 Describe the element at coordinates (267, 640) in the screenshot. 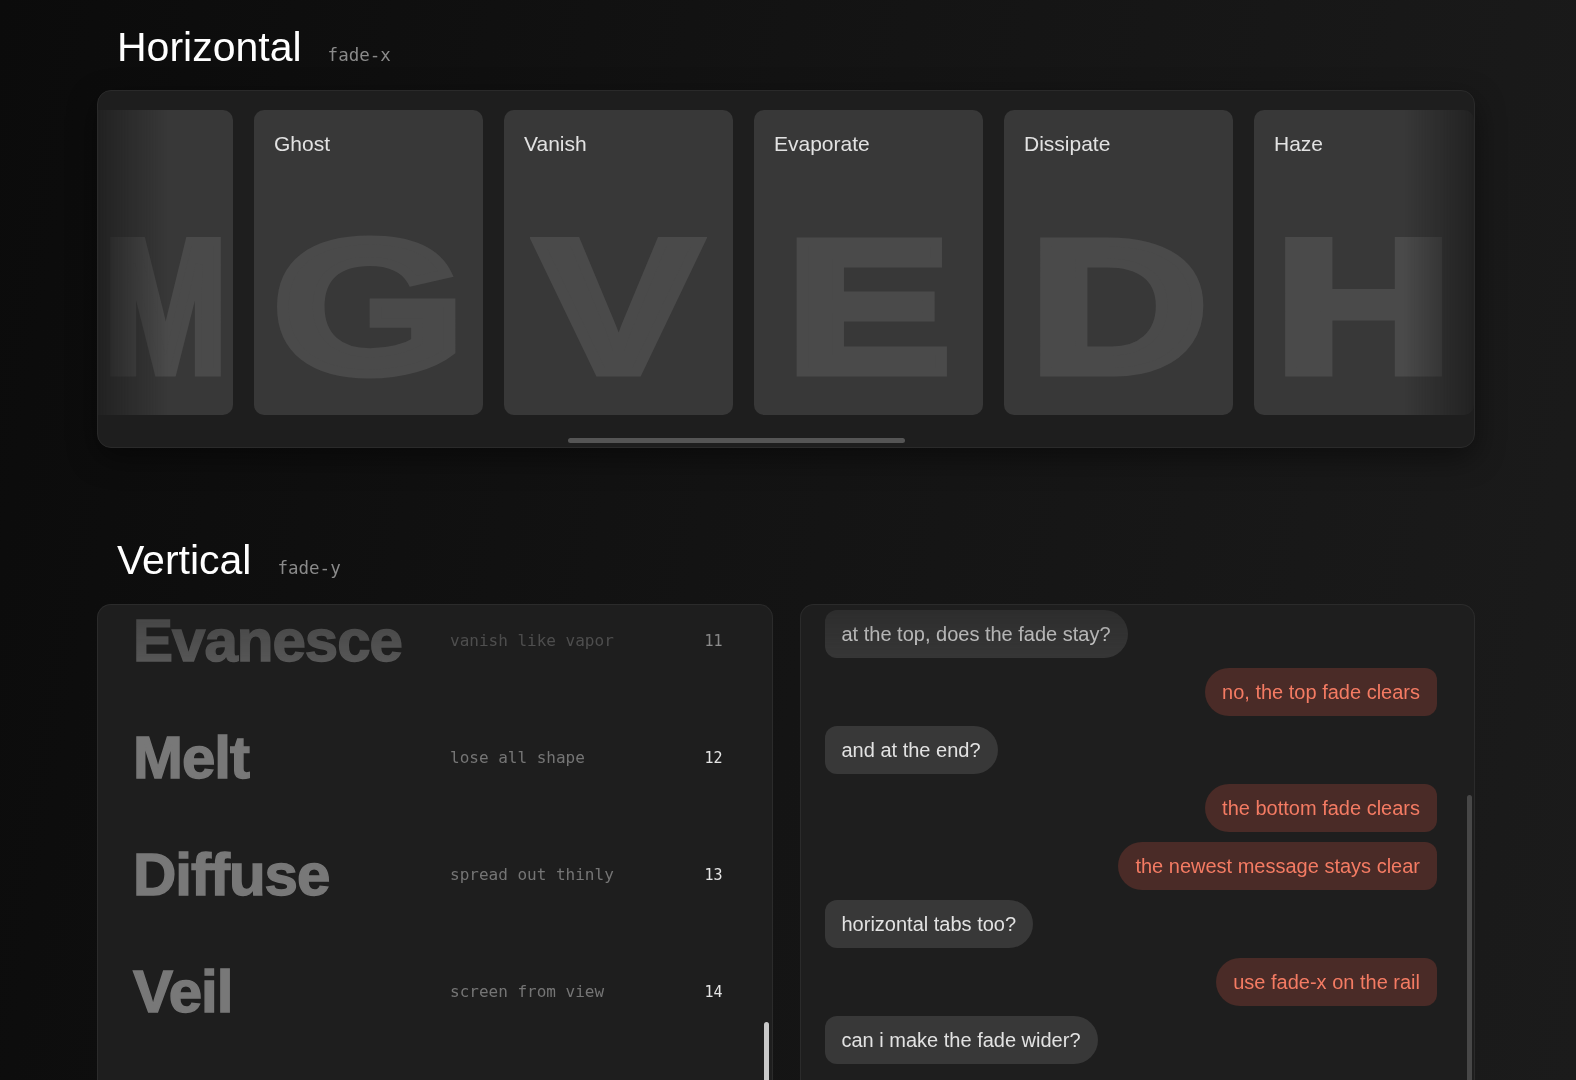

I see `word-title: Evanesce` at that location.